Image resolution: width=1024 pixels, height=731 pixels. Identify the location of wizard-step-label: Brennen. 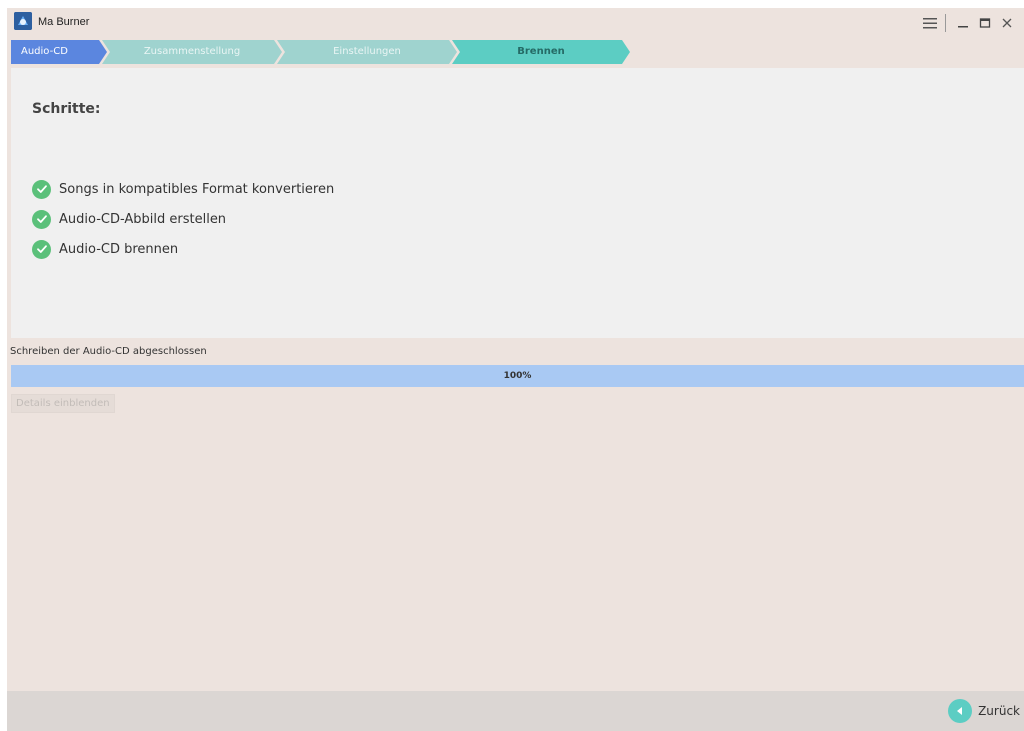
(541, 51).